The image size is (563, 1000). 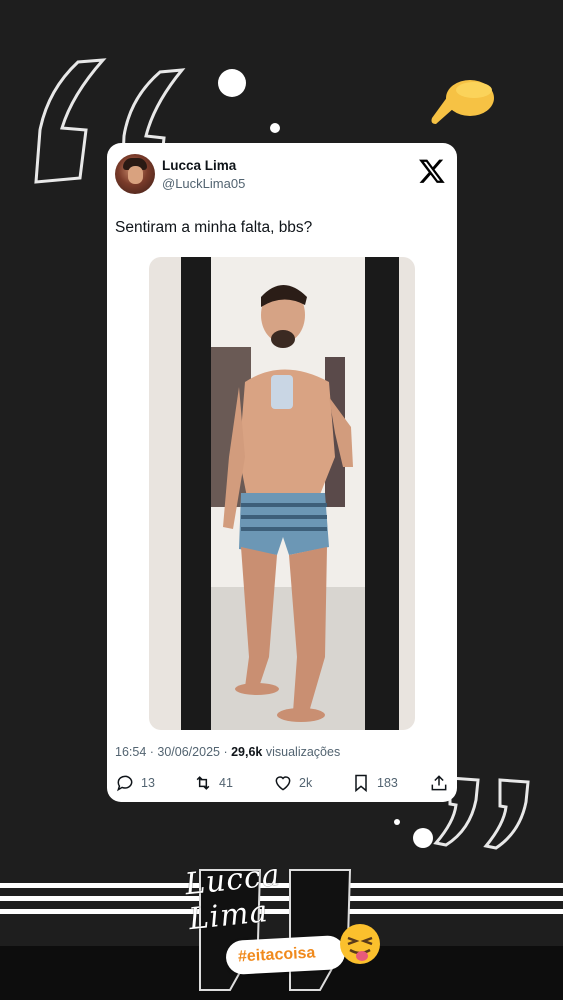 What do you see at coordinates (213, 783) in the screenshot?
I see `repost-button: 41` at bounding box center [213, 783].